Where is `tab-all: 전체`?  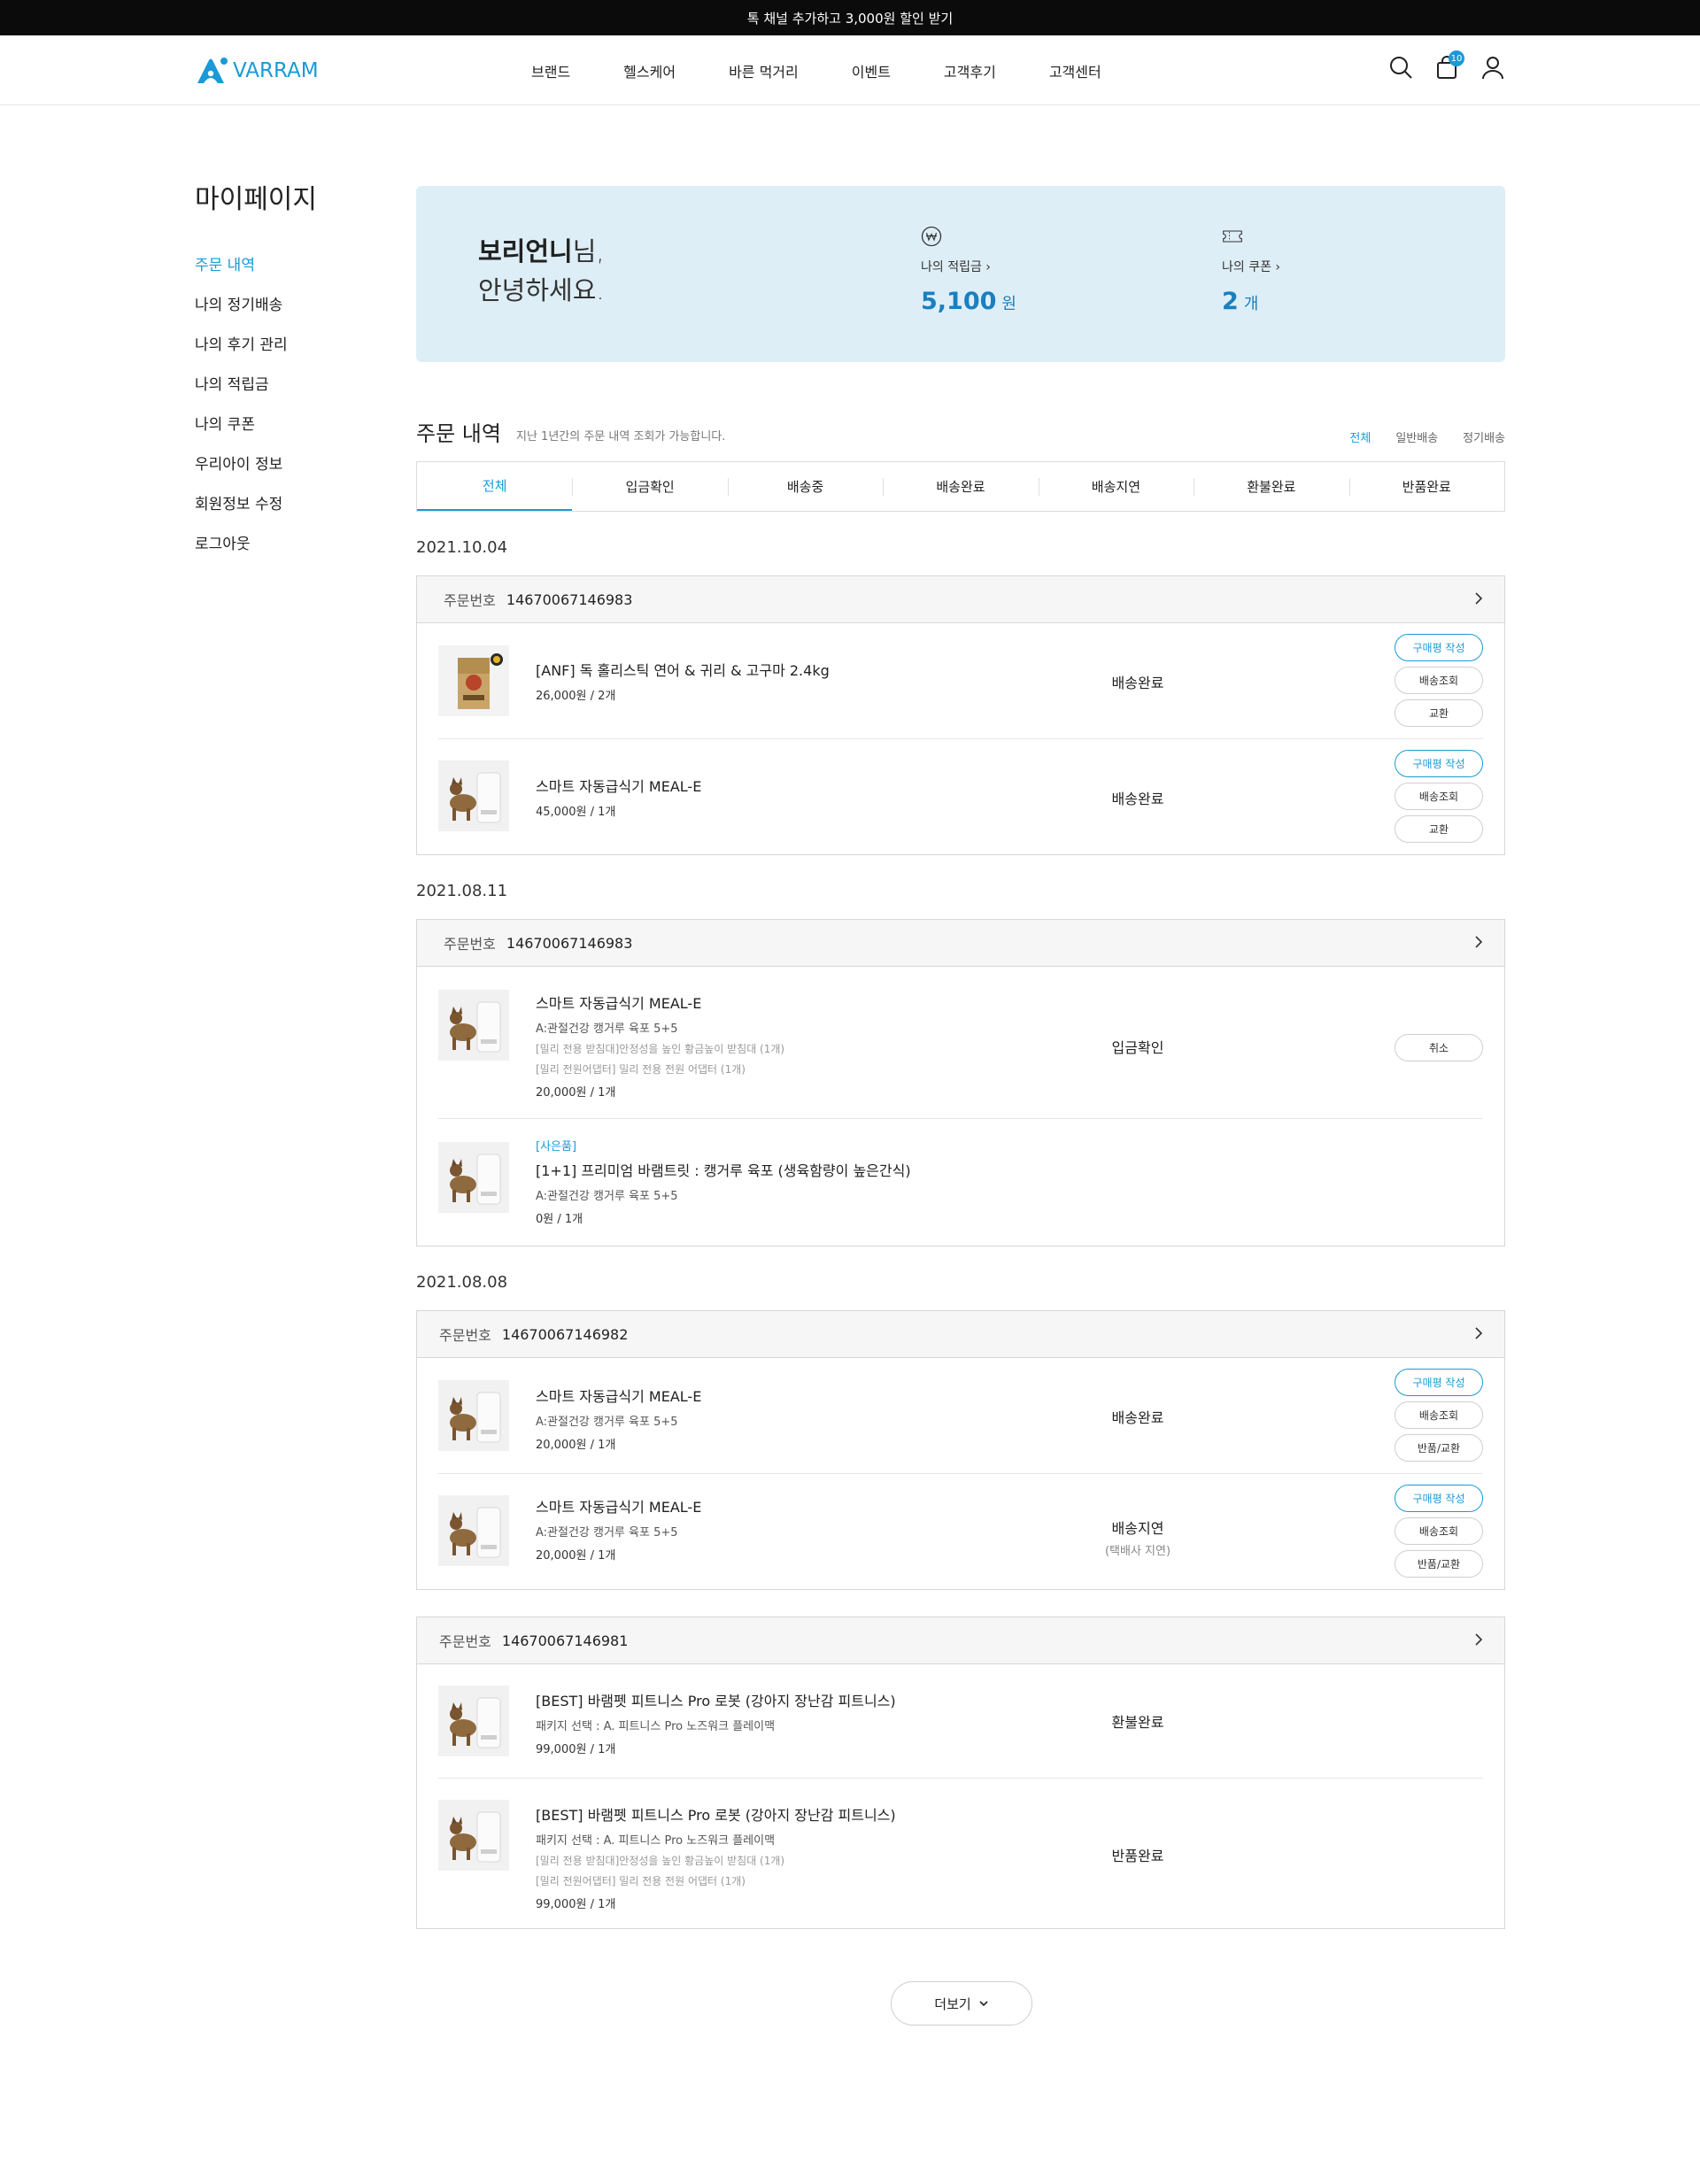 tab-all: 전체 is located at coordinates (495, 486).